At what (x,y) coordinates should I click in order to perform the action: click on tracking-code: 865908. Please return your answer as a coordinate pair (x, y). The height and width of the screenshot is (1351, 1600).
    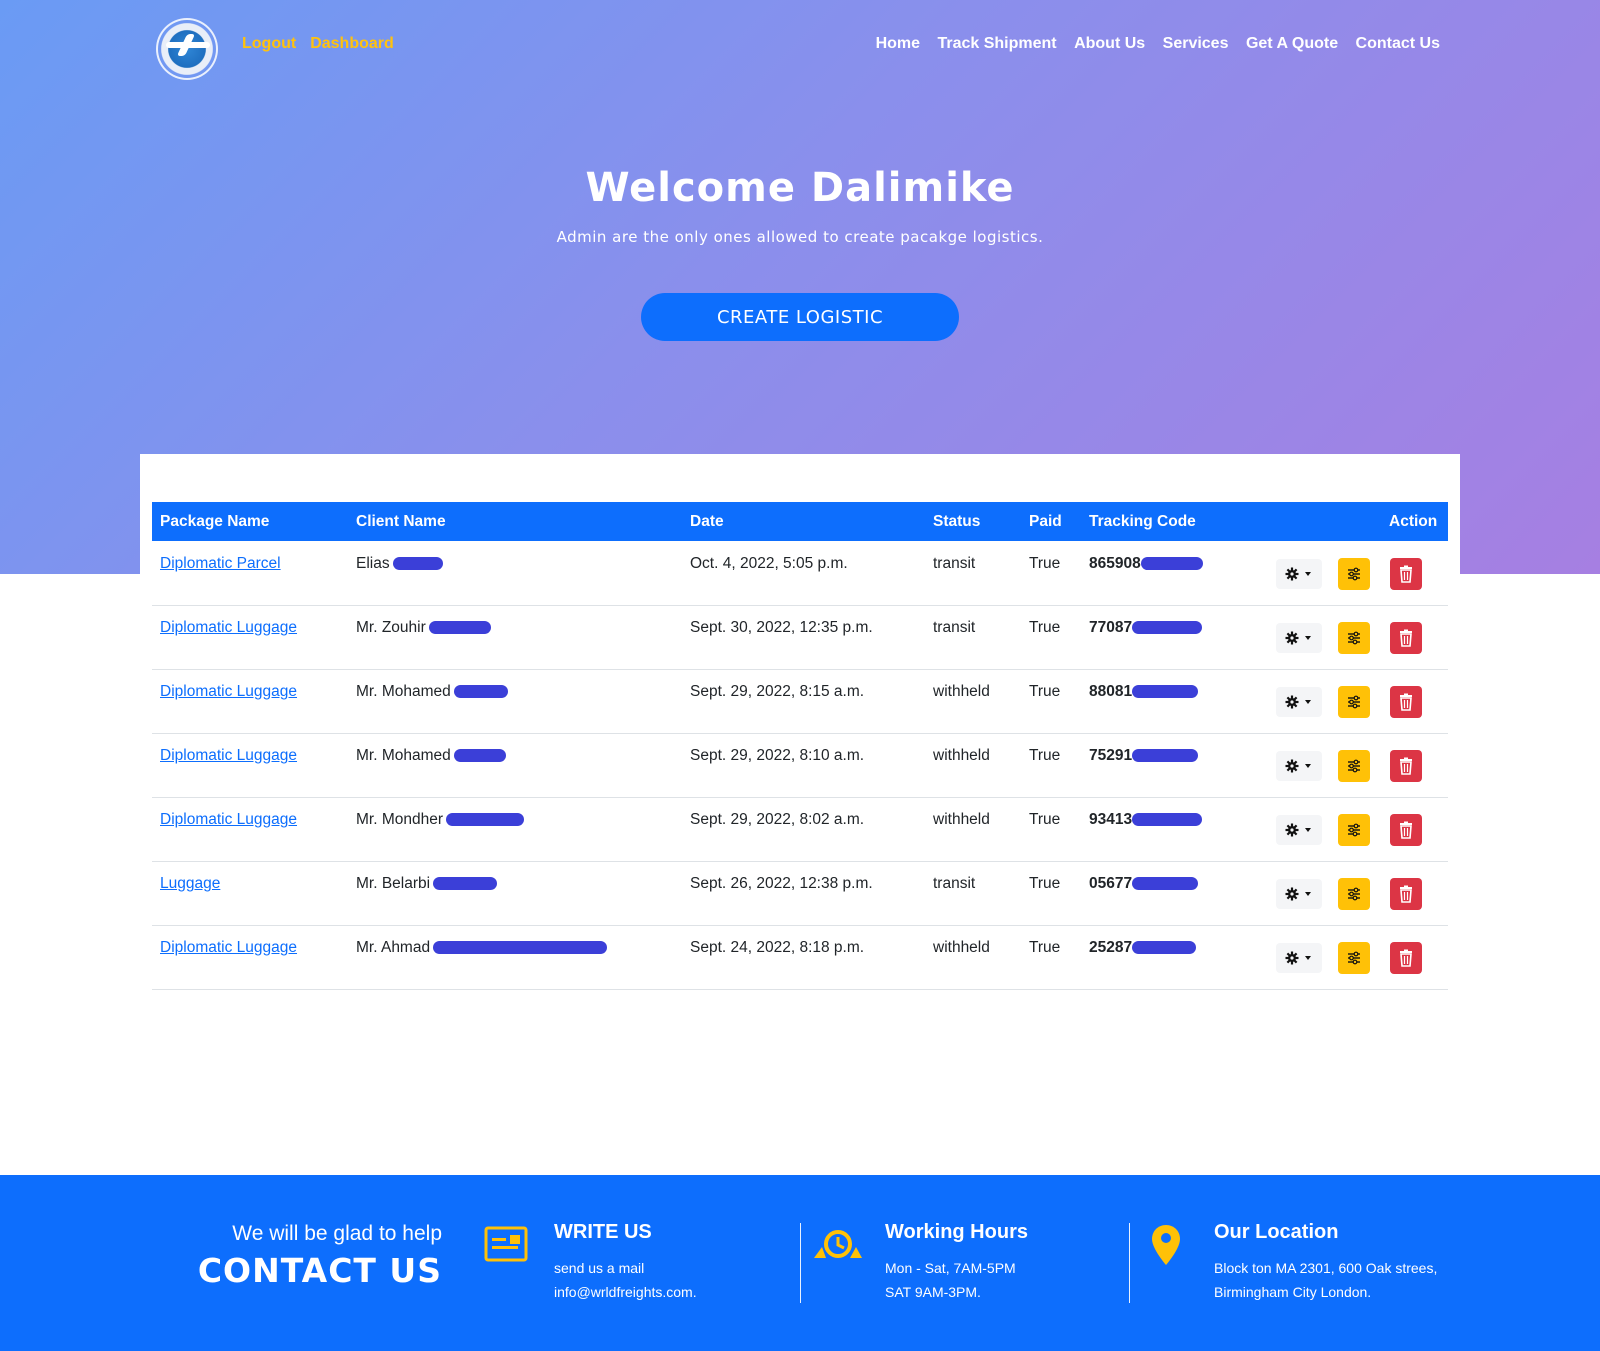
    Looking at the image, I should click on (1115, 563).